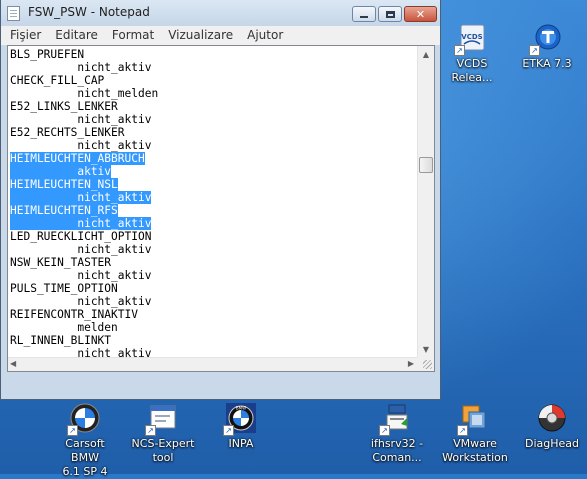 This screenshot has height=479, width=587. What do you see at coordinates (84, 419) in the screenshot?
I see `bmw-roundel-icon: ↗` at bounding box center [84, 419].